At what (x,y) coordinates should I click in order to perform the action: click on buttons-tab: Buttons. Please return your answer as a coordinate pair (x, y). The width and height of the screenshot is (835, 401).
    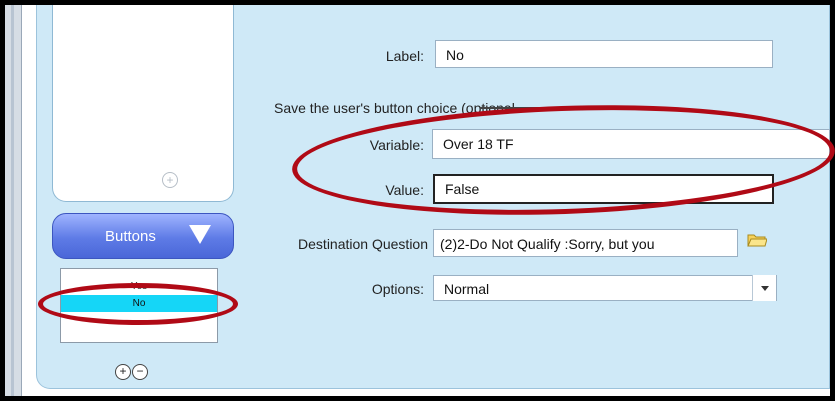
    Looking at the image, I should click on (143, 236).